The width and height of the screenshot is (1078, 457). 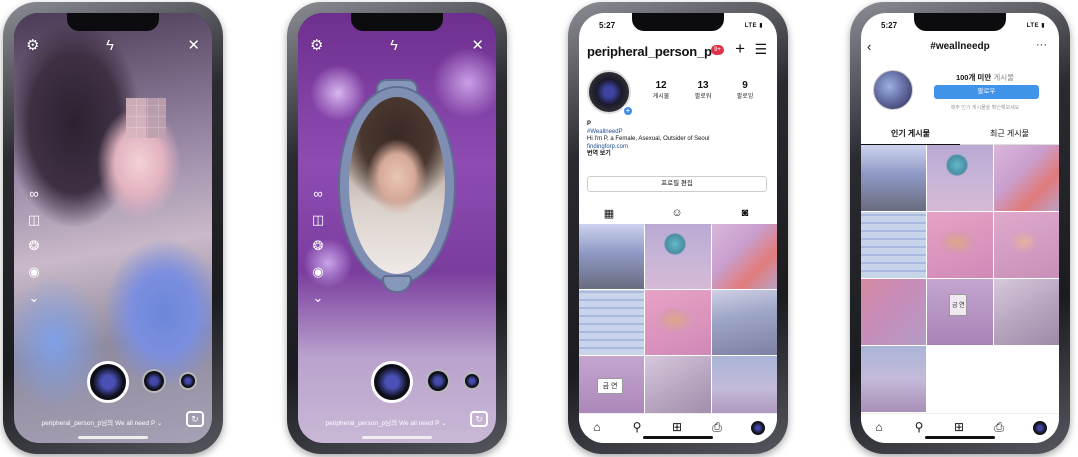 What do you see at coordinates (986, 92) in the screenshot?
I see `follow-button: 팔로우` at bounding box center [986, 92].